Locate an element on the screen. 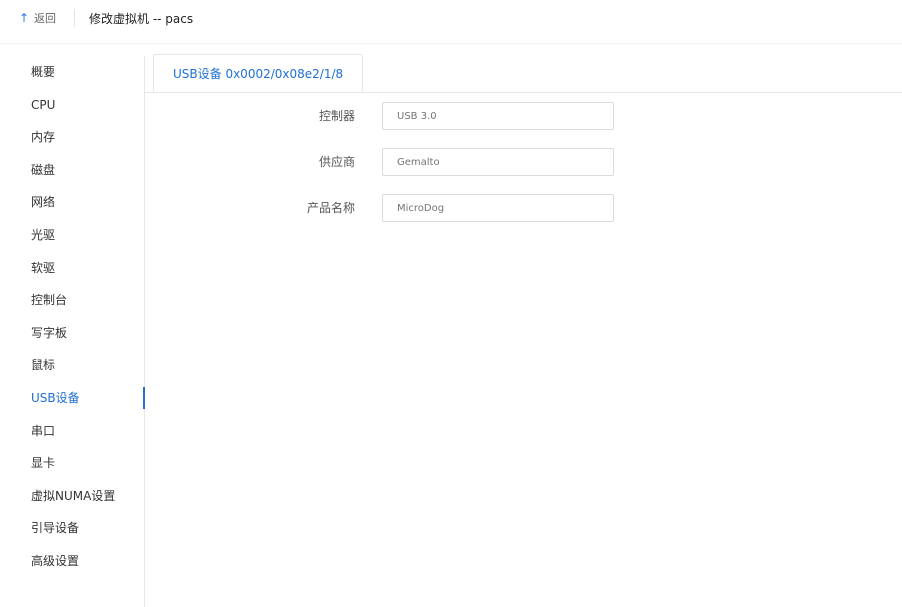 This screenshot has height=607, width=902. sidebar-item-graphics: 显卡 is located at coordinates (72, 463).